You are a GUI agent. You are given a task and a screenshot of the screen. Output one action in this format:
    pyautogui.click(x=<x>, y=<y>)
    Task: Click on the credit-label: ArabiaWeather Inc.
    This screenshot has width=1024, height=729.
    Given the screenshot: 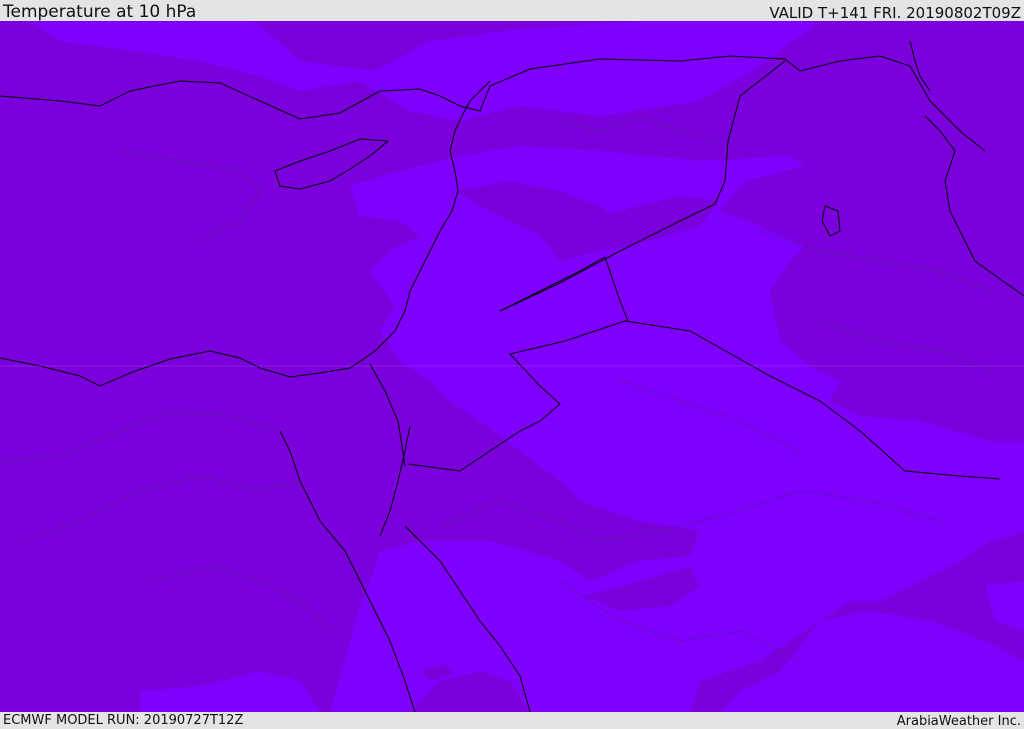 What is the action you would take?
    pyautogui.click(x=958, y=721)
    